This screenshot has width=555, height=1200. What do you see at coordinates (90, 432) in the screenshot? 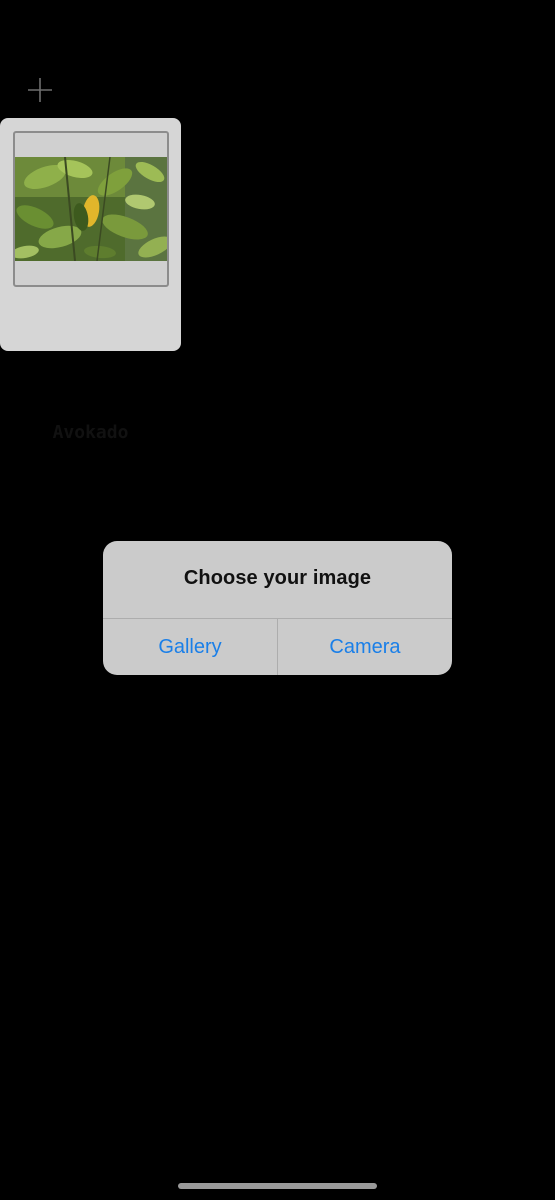
I see `plant-name: Avokado` at bounding box center [90, 432].